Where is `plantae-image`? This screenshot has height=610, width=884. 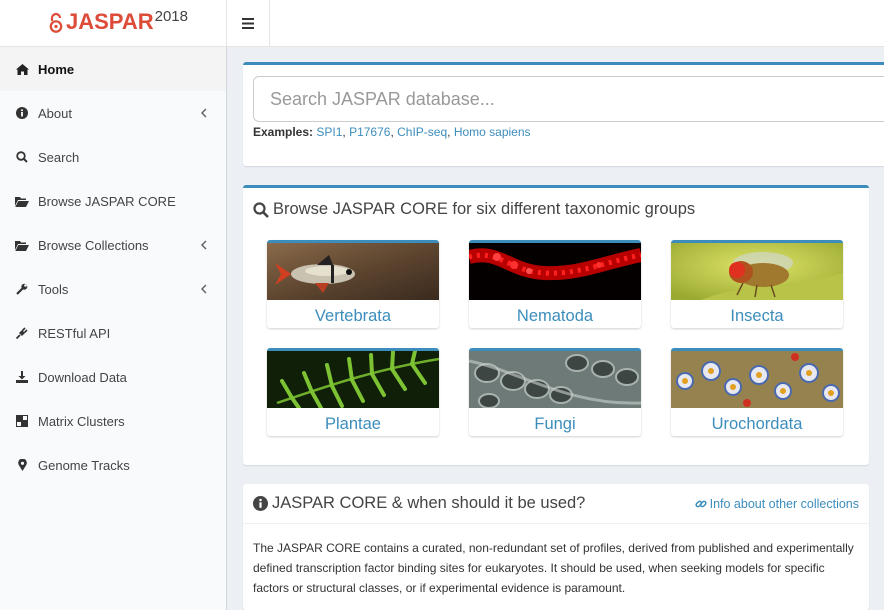
plantae-image is located at coordinates (353, 379).